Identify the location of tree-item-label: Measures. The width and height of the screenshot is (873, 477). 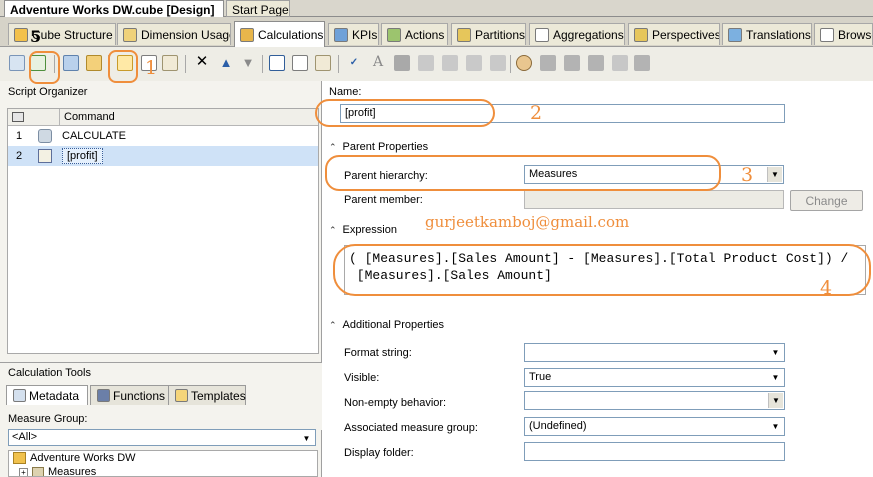
(72, 471).